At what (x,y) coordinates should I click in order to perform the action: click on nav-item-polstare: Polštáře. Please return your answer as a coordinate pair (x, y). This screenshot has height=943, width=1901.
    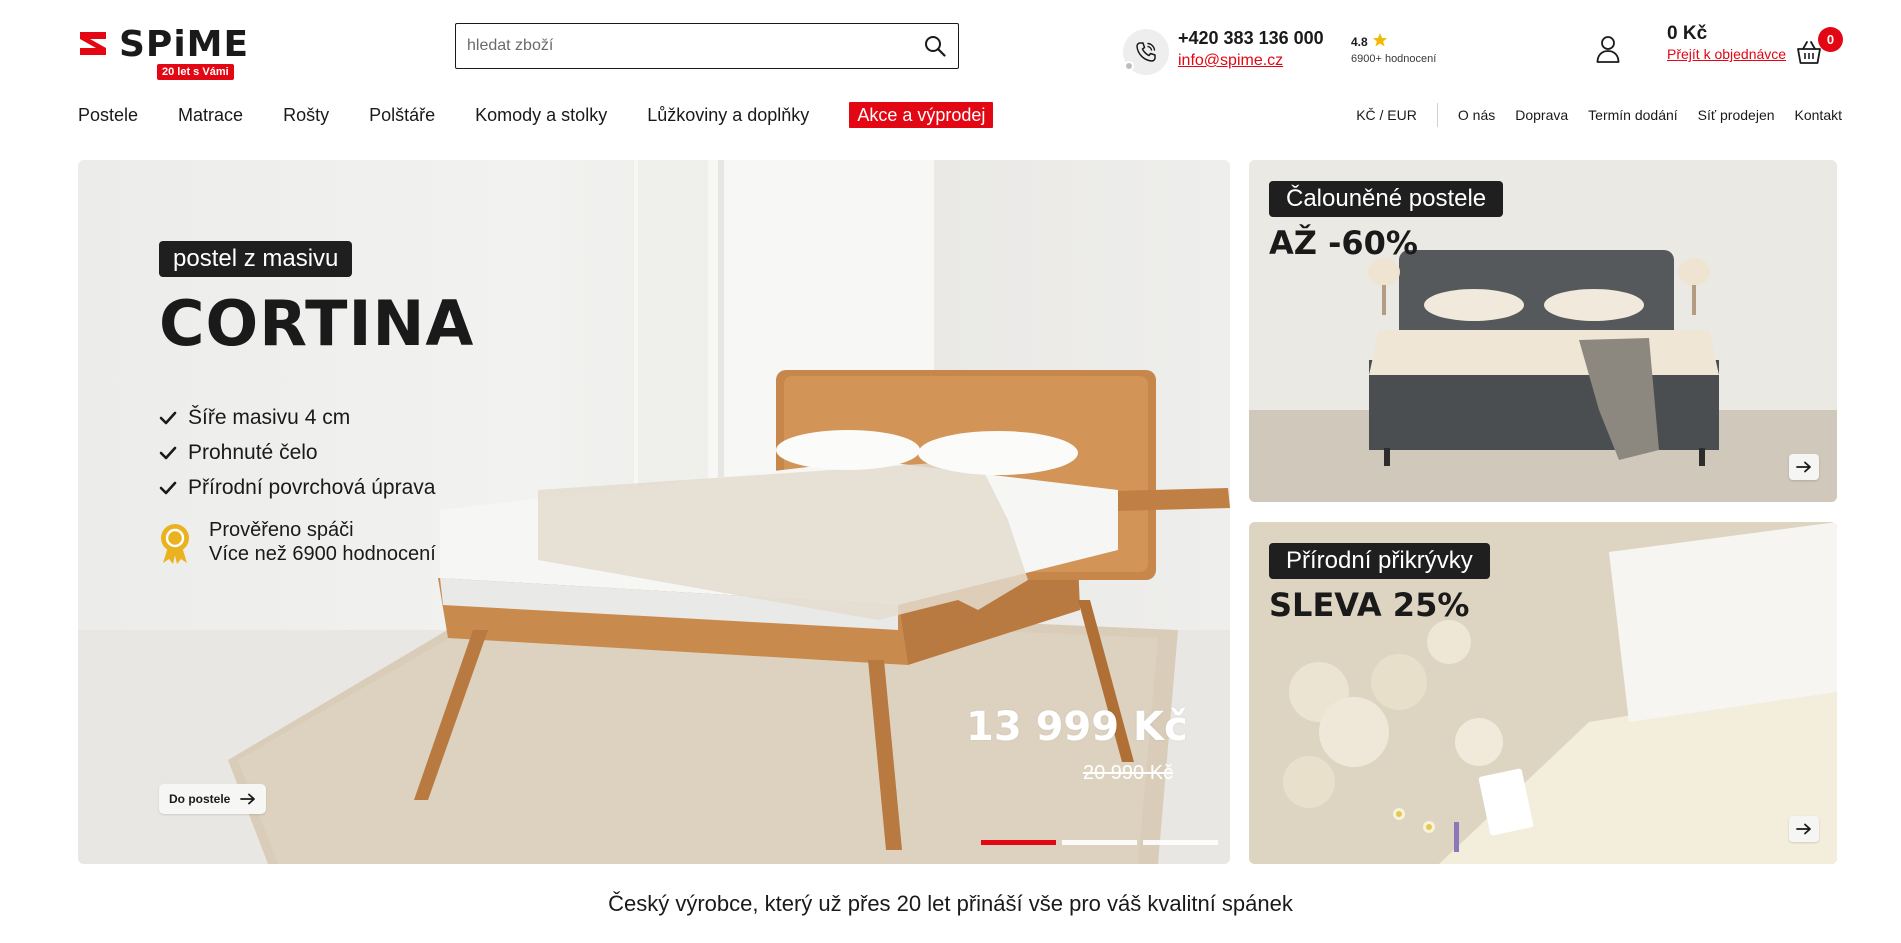
    Looking at the image, I should click on (402, 115).